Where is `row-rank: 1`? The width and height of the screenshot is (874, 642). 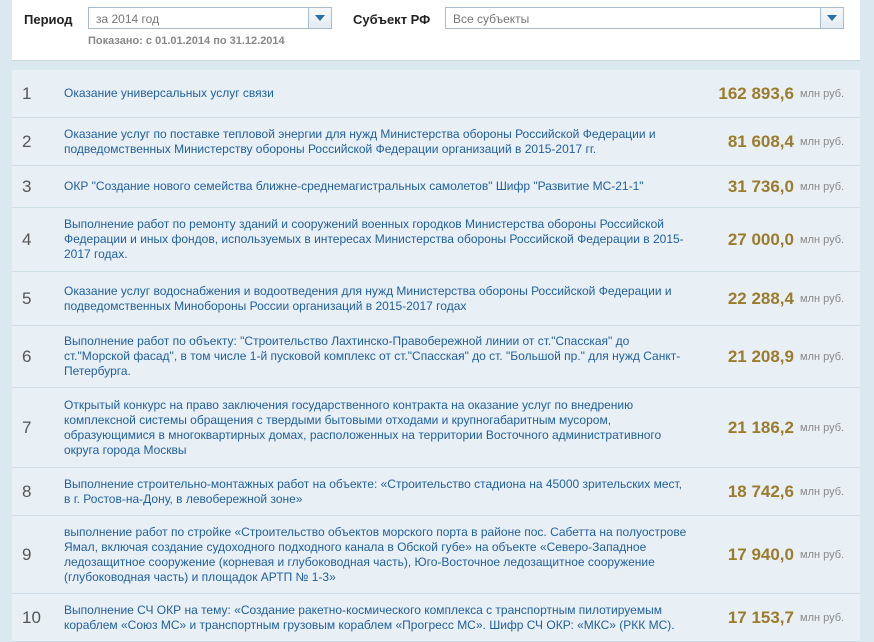
row-rank: 1 is located at coordinates (27, 93).